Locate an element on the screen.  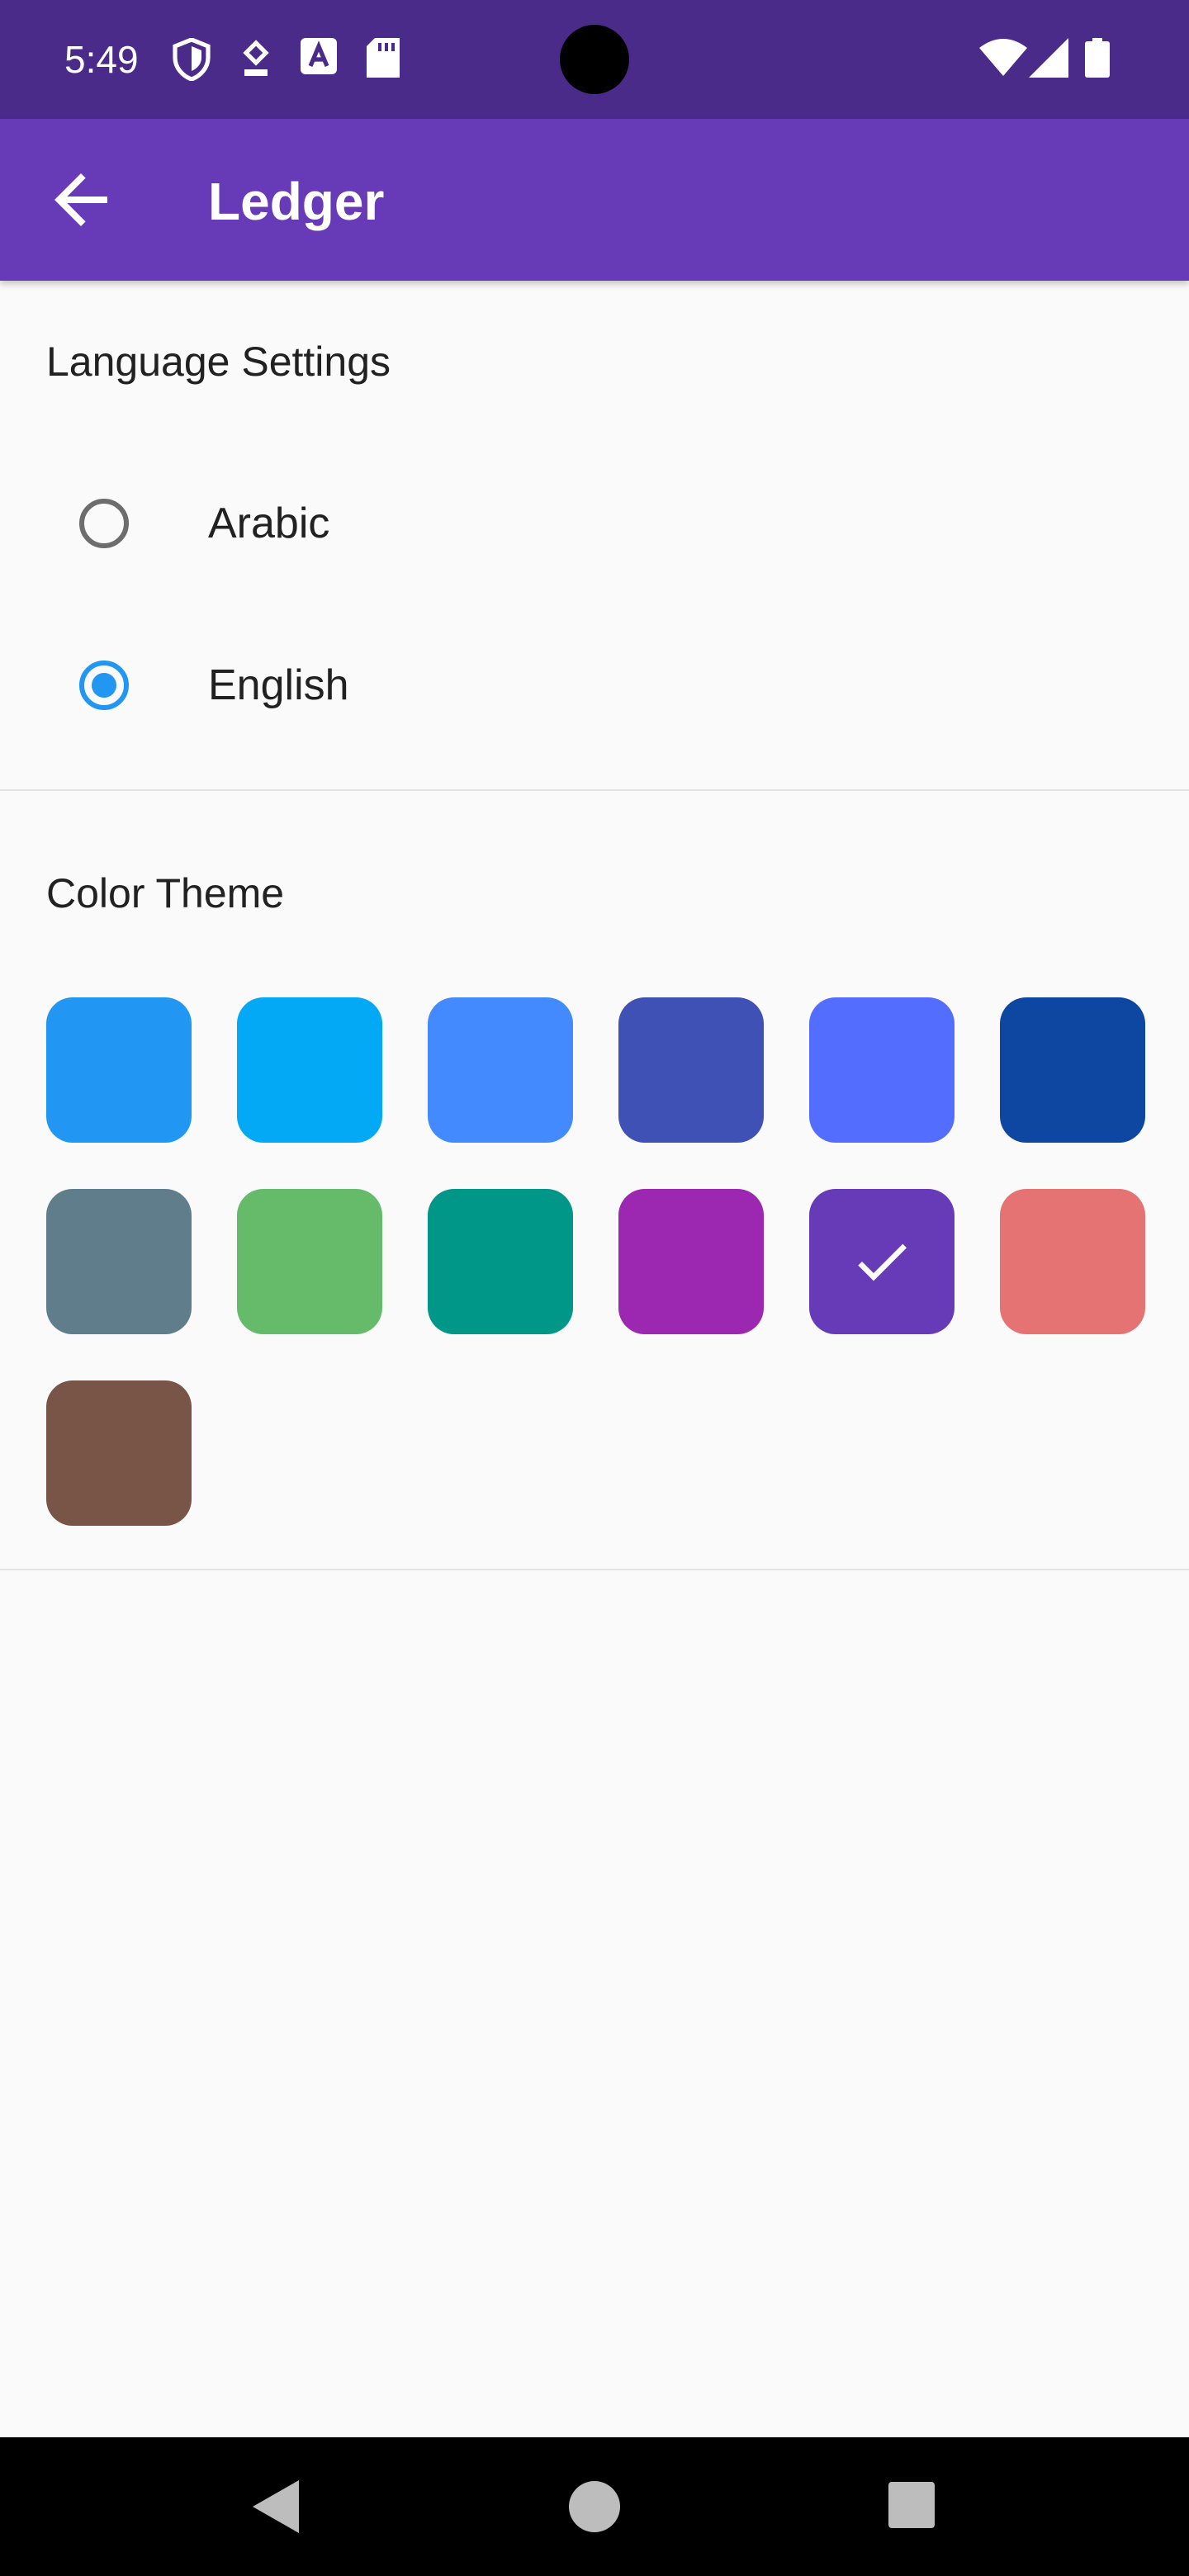
wifi-icon is located at coordinates (1003, 60).